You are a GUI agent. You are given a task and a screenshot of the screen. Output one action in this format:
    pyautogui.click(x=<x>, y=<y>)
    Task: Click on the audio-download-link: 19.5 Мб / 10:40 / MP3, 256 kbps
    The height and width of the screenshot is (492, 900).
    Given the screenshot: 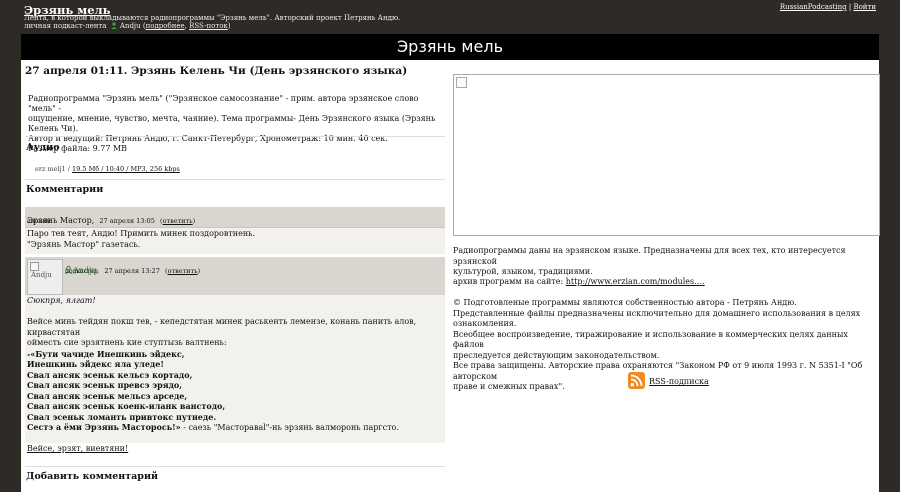 What is the action you would take?
    pyautogui.click(x=126, y=169)
    